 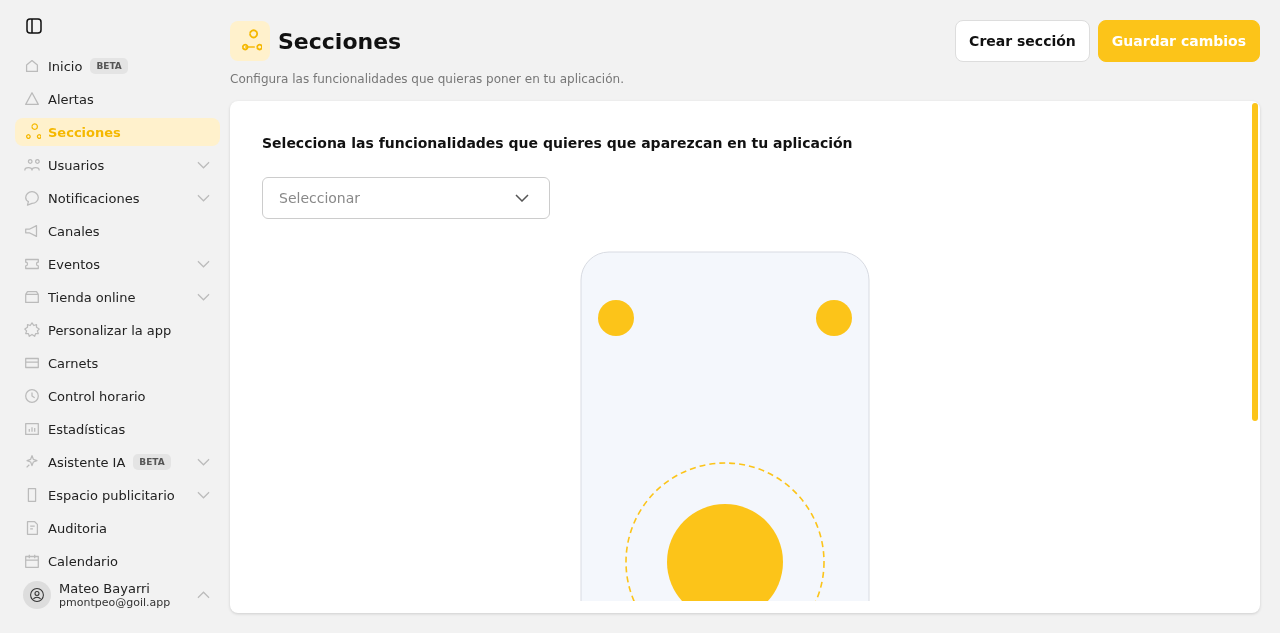 What do you see at coordinates (111, 495) in the screenshot?
I see `menu-label: Espacio publicitario` at bounding box center [111, 495].